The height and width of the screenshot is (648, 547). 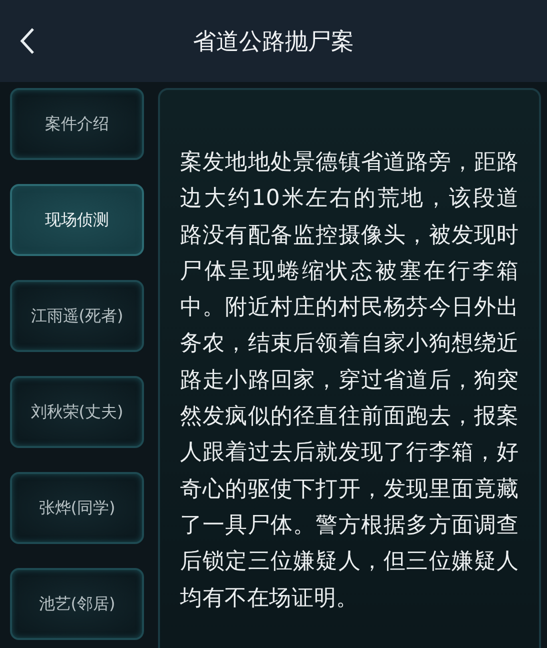 What do you see at coordinates (77, 508) in the screenshot?
I see `tab: 张烨(同学)` at bounding box center [77, 508].